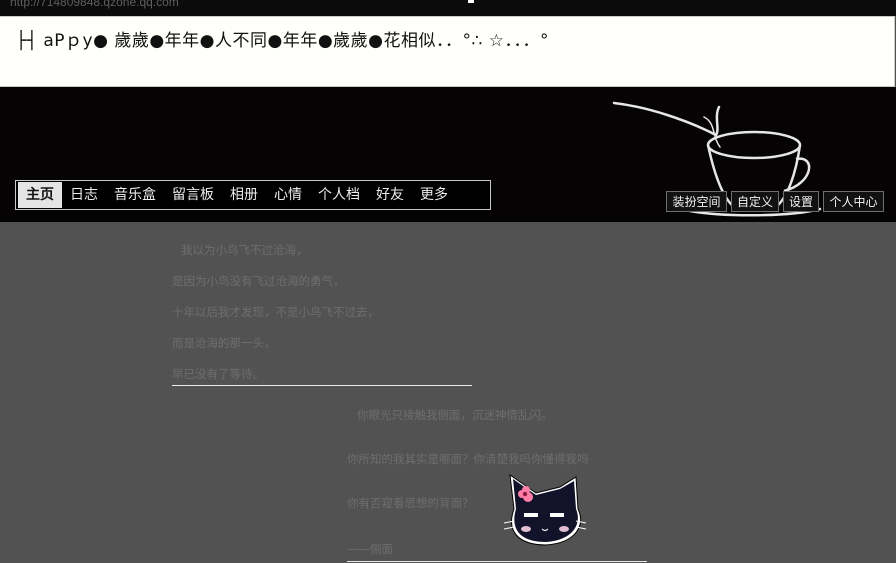 Image resolution: width=896 pixels, height=563 pixels. What do you see at coordinates (448, 8) in the screenshot?
I see `browser-address-bar: http://714809848.qzone.qq.com` at bounding box center [448, 8].